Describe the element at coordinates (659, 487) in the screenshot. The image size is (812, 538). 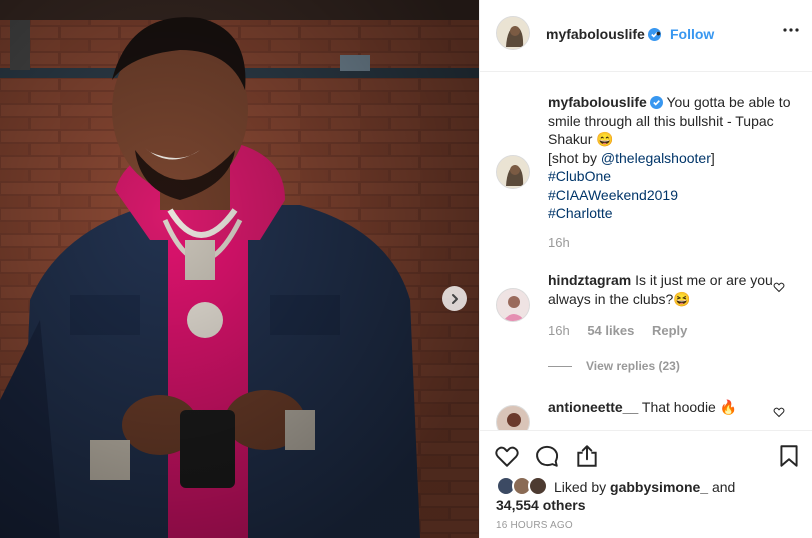
I see `liked-by-user: gabbysimone_` at that location.